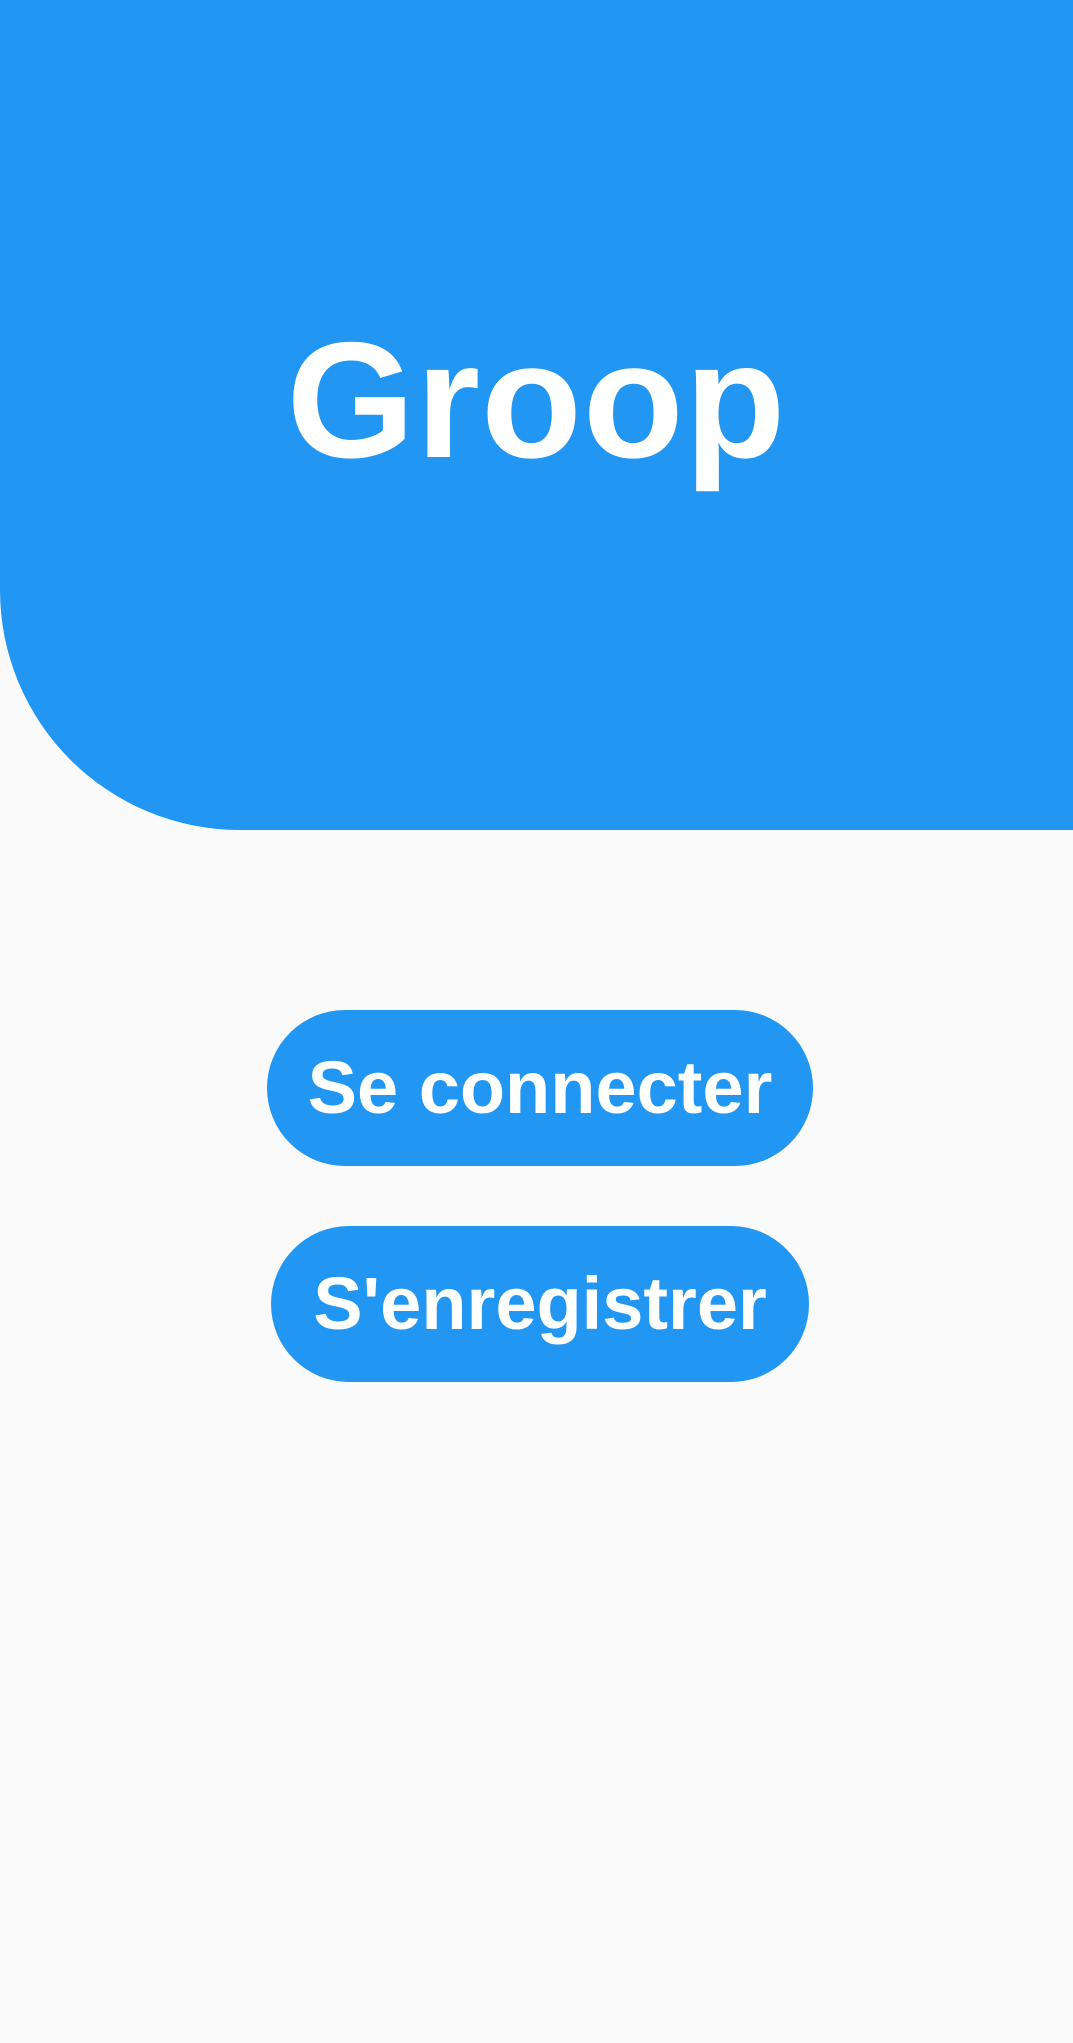 This screenshot has height=2043, width=1073. What do you see at coordinates (536, 400) in the screenshot?
I see `app-title: Groop` at bounding box center [536, 400].